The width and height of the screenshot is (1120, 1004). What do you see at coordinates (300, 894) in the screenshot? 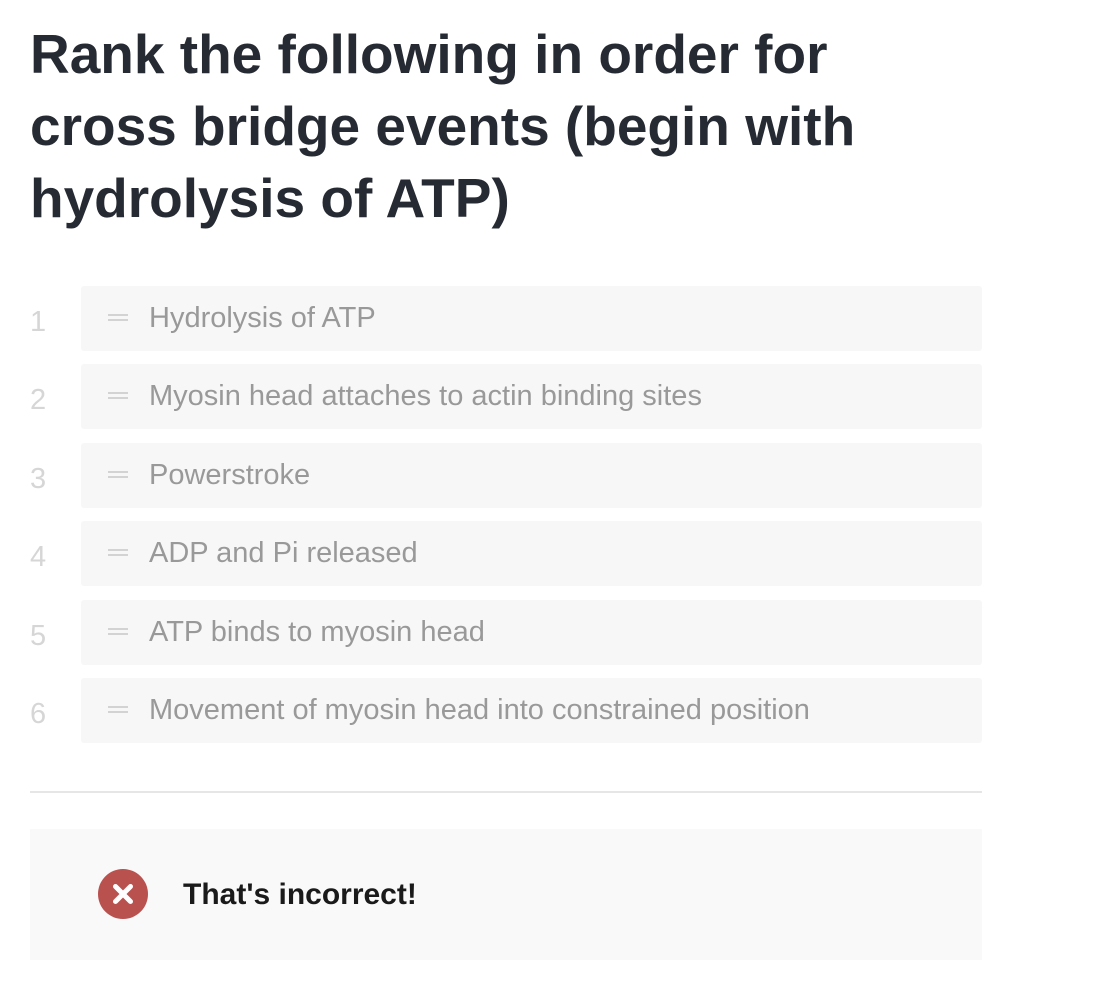
I see `feedback-message: That's incorrect!` at bounding box center [300, 894].